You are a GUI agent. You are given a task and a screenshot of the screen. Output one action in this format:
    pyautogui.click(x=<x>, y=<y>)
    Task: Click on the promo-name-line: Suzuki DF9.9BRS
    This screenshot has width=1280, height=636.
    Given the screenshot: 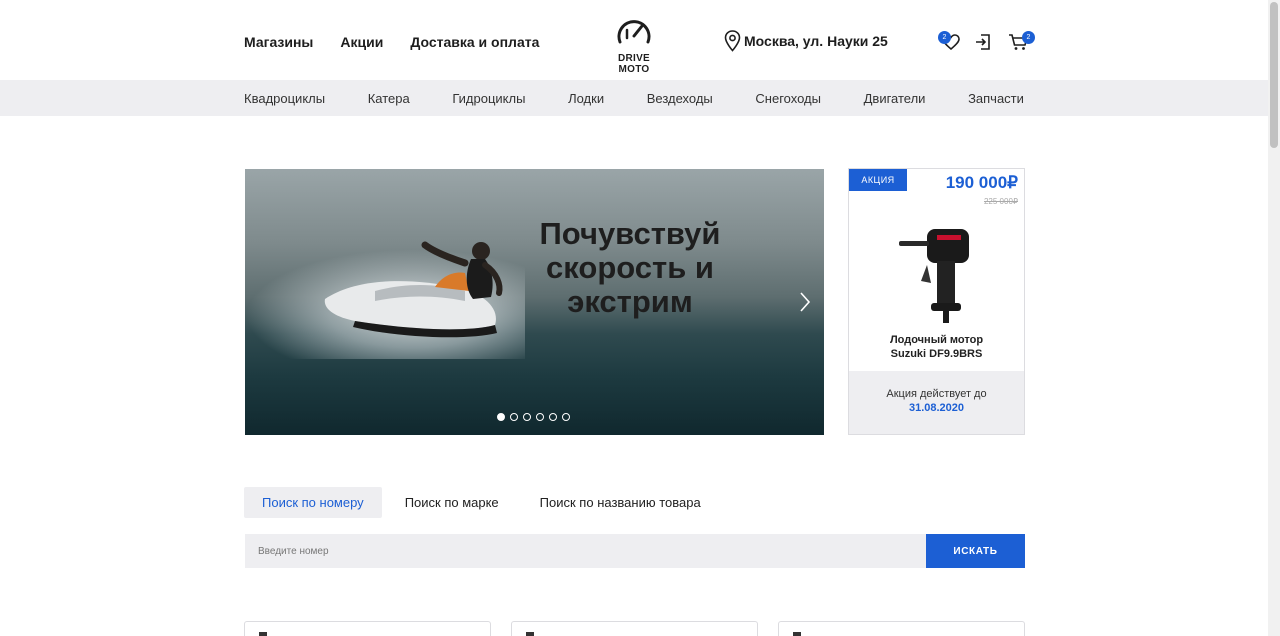 What is the action you would take?
    pyautogui.click(x=936, y=354)
    